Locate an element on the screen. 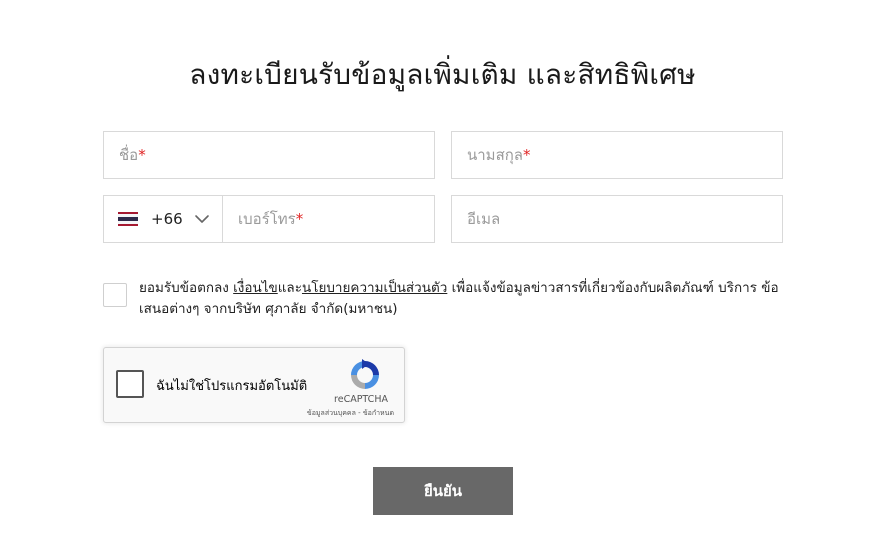 The width and height of the screenshot is (875, 542). phone-field-group: +66 เบอร์โทร* is located at coordinates (269, 219).